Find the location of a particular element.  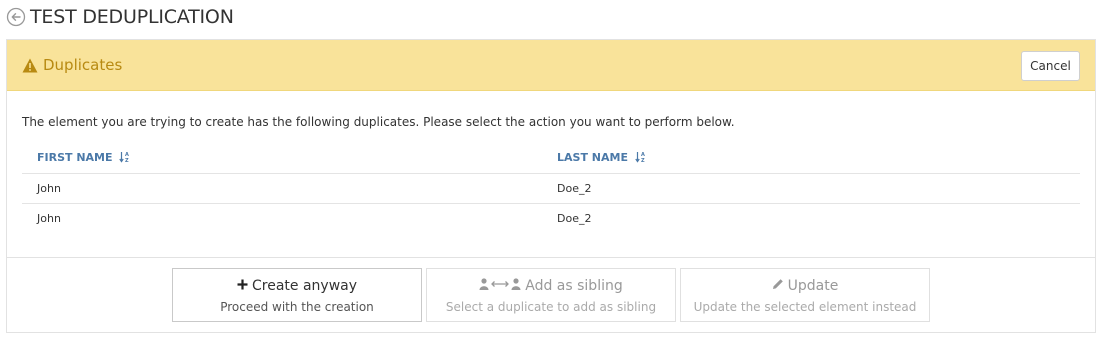

add-as-sibling-subtitle: Select a duplicate to add as sibling is located at coordinates (551, 306).